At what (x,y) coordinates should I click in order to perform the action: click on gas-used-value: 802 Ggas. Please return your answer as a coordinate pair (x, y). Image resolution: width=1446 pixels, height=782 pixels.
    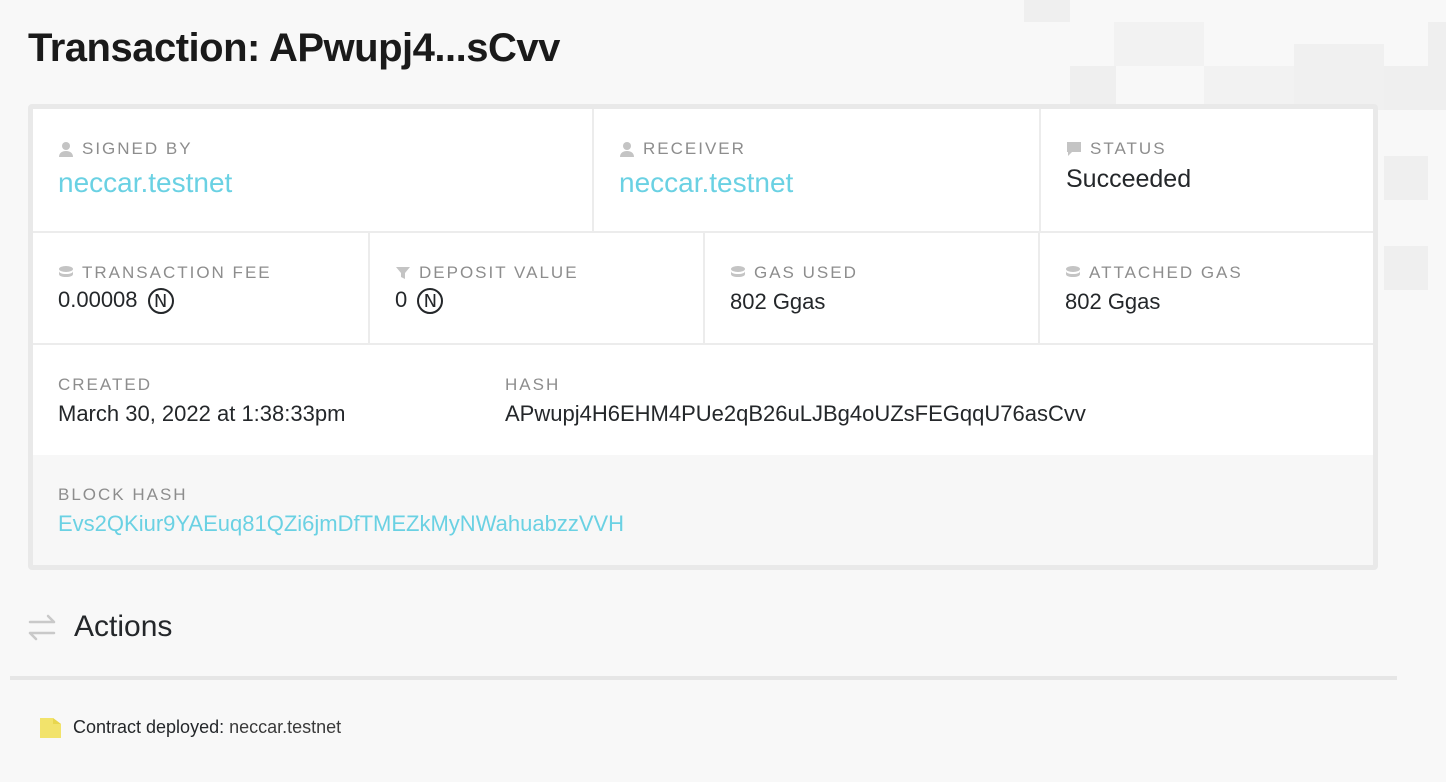
    Looking at the image, I should click on (778, 301).